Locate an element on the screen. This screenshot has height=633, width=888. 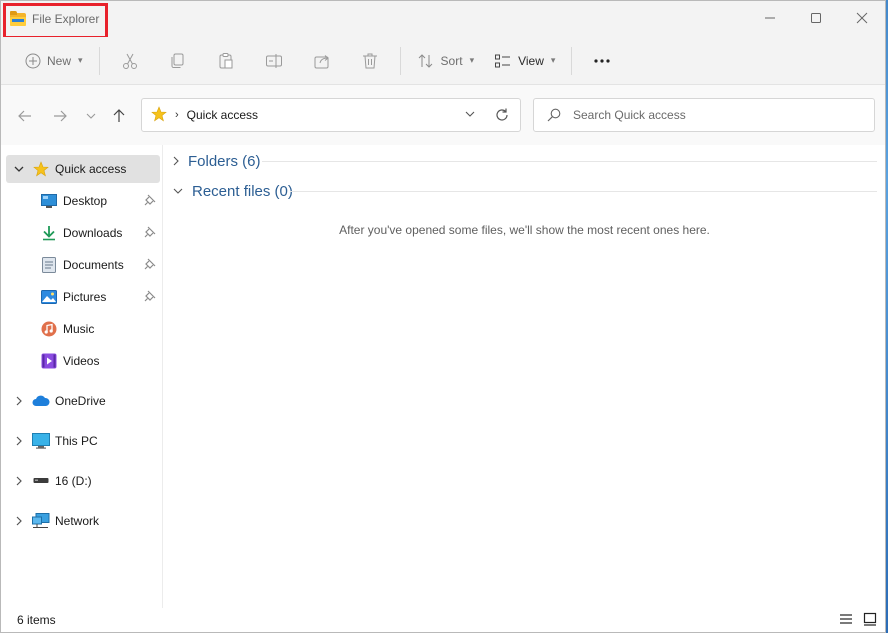
view-button-label: View is located at coordinates (531, 60).